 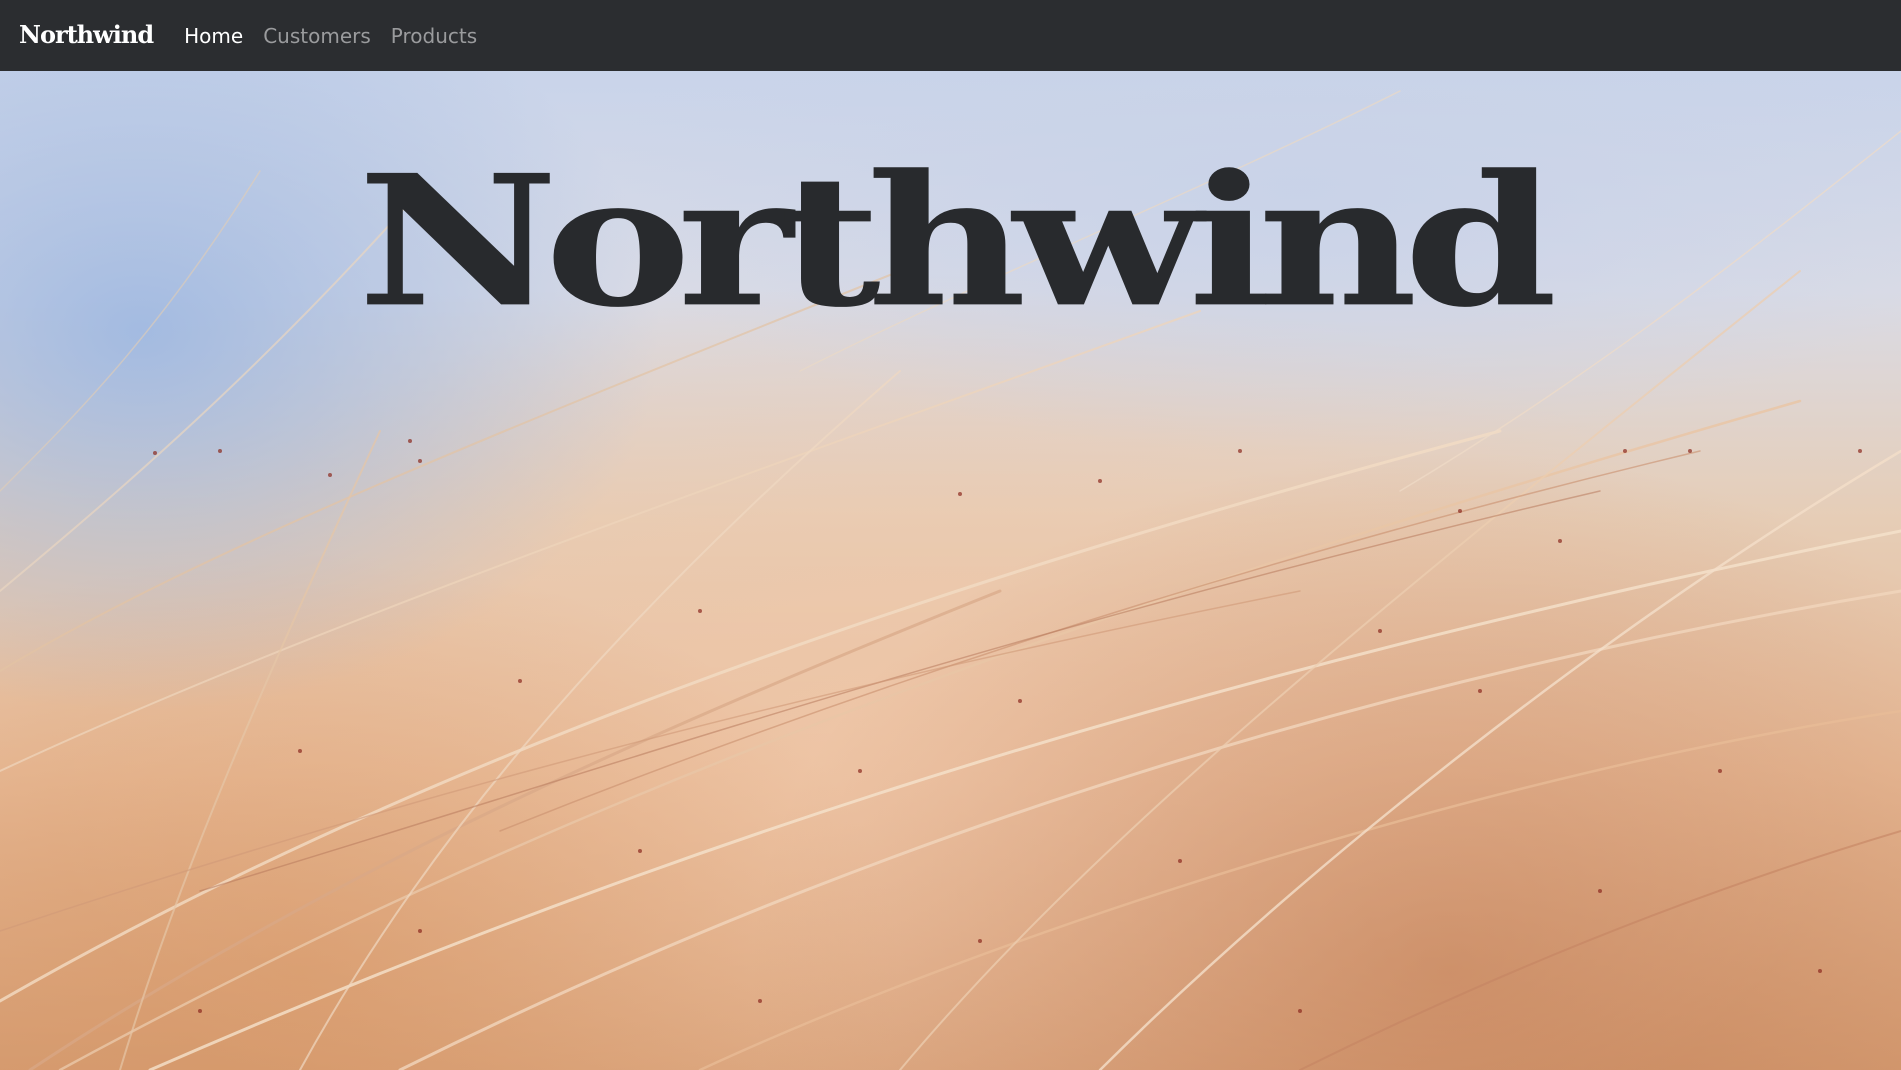 I want to click on brand-logo-link: Northwind, so click(x=86, y=34).